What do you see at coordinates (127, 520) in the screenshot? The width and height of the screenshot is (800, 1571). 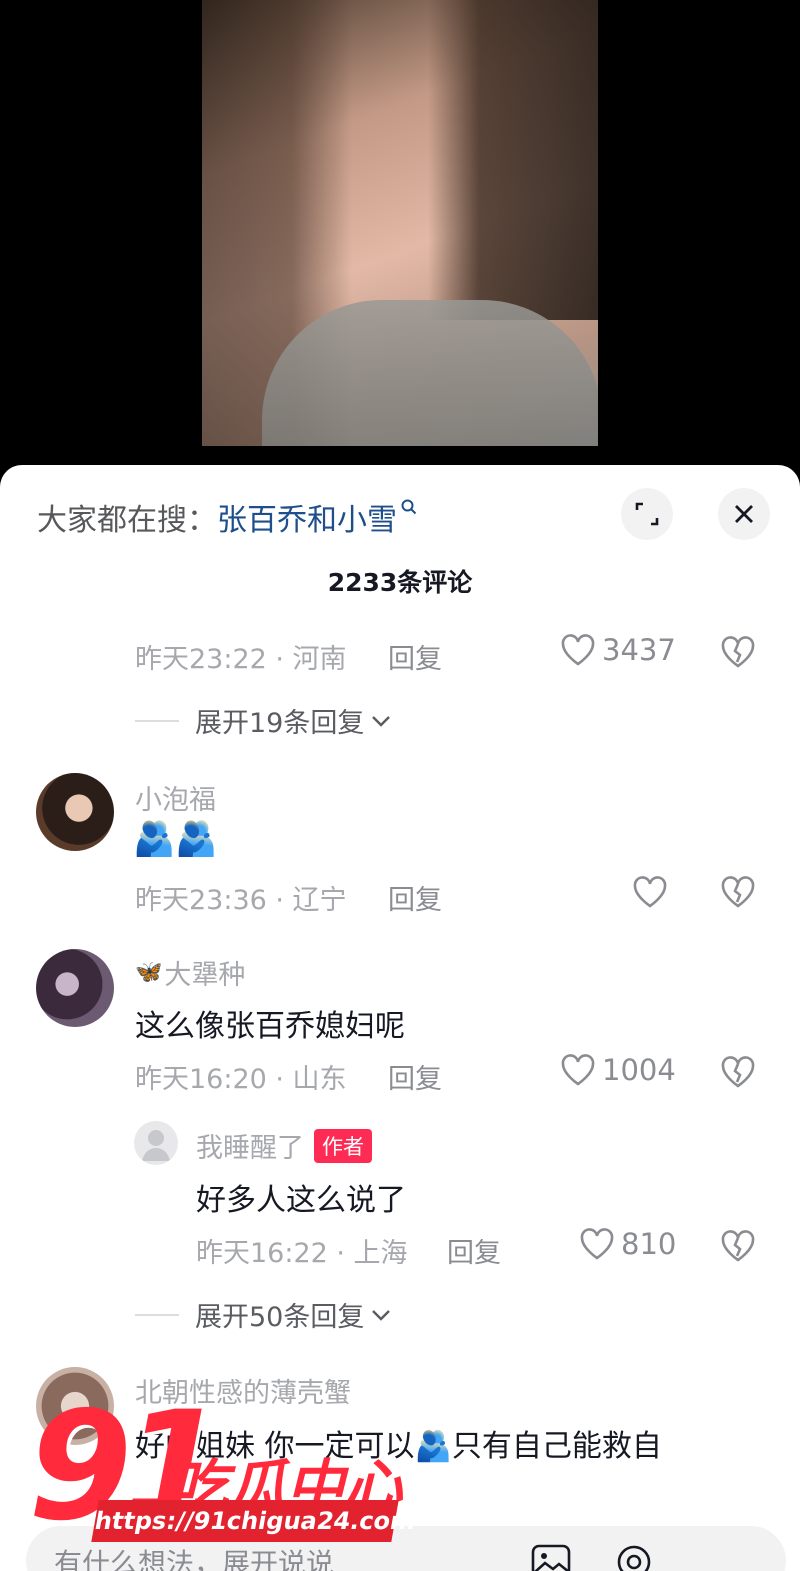 I see `search-prefix: 大家都在搜：` at bounding box center [127, 520].